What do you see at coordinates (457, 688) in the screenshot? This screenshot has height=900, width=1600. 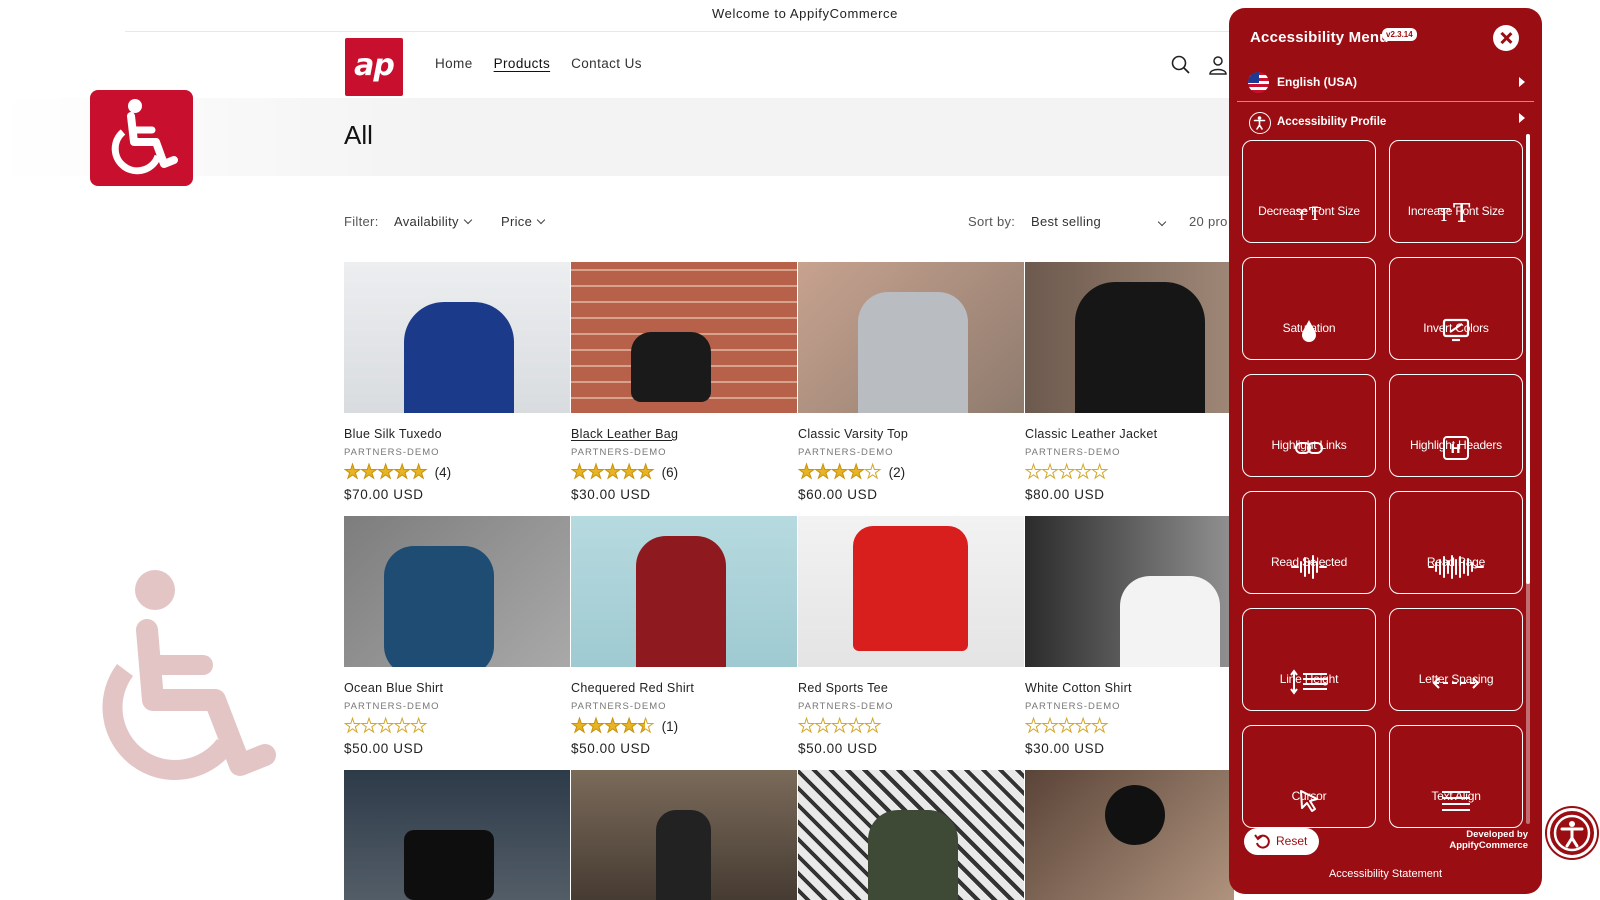 I see `product-name: Ocean Blue Shirt` at bounding box center [457, 688].